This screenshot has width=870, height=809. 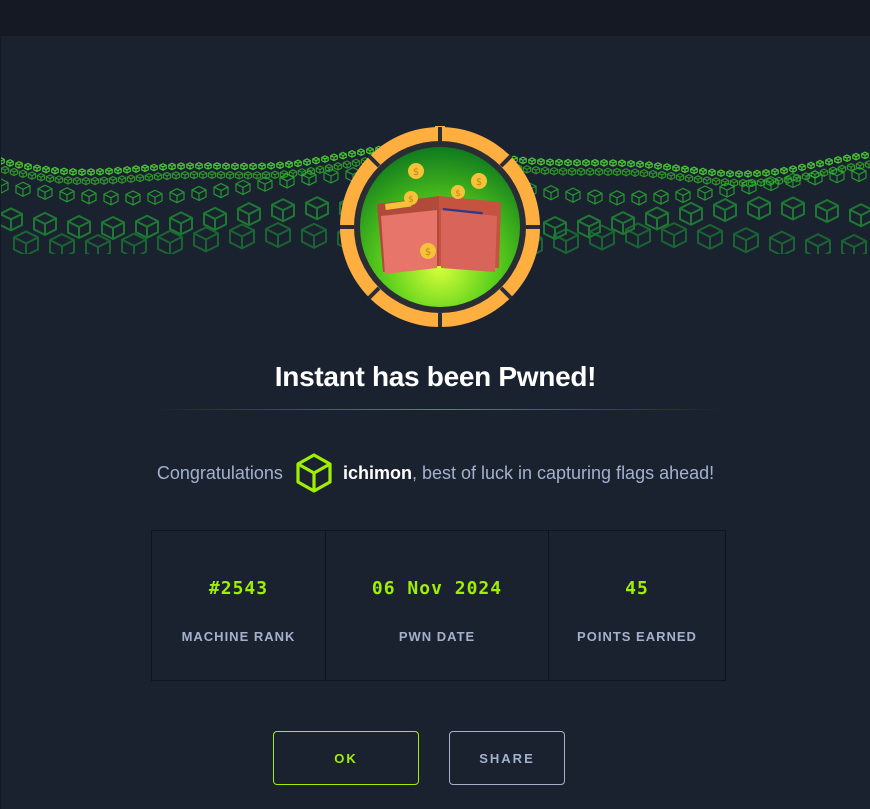 I want to click on stat-points-earned: 45 POINTS EARNED, so click(x=637, y=605).